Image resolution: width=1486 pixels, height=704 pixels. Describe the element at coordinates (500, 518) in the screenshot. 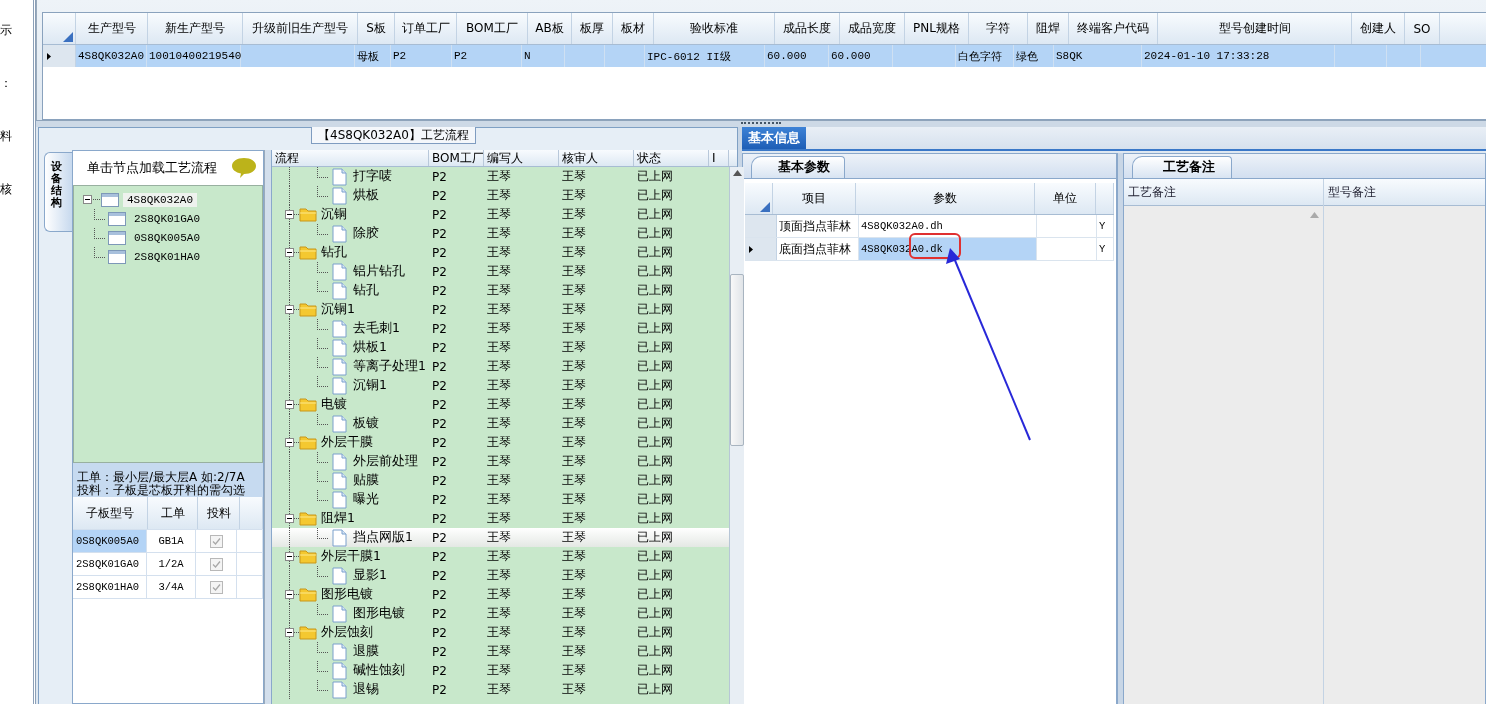

I see `process-row: 阻焊1 P2 王琴 王琴 已上网` at that location.